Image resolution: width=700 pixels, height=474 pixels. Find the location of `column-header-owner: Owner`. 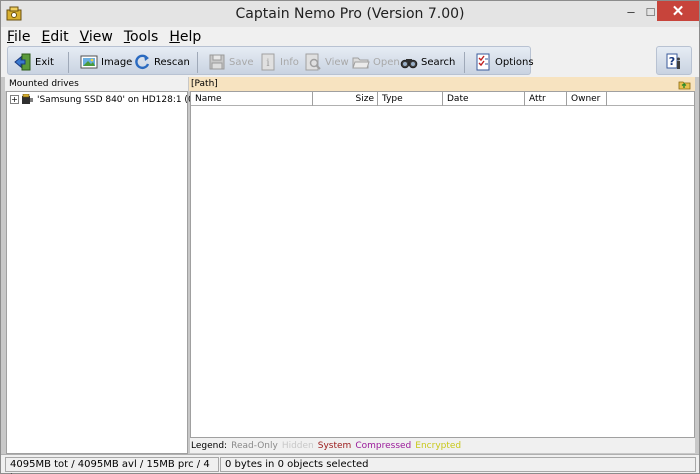

column-header-owner: Owner is located at coordinates (587, 99).